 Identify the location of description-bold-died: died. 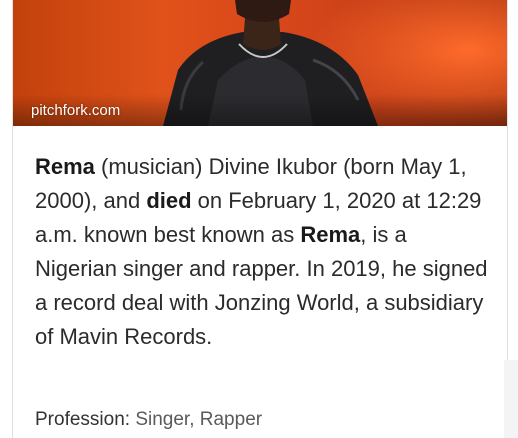
(169, 200).